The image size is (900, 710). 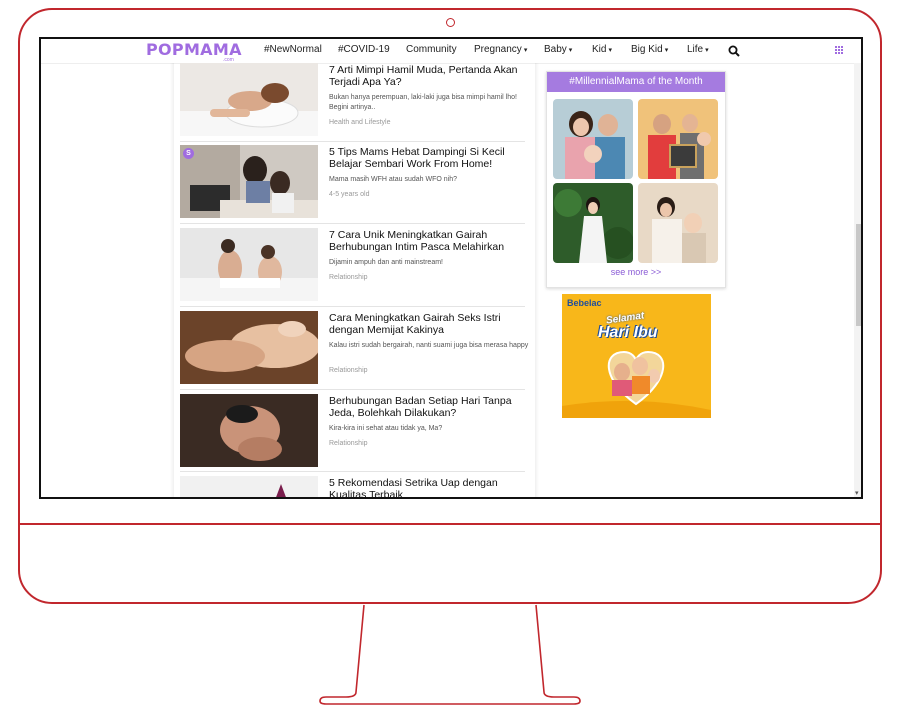 What do you see at coordinates (293, 49) in the screenshot?
I see `nav-item-newnormal: #NewNormal` at bounding box center [293, 49].